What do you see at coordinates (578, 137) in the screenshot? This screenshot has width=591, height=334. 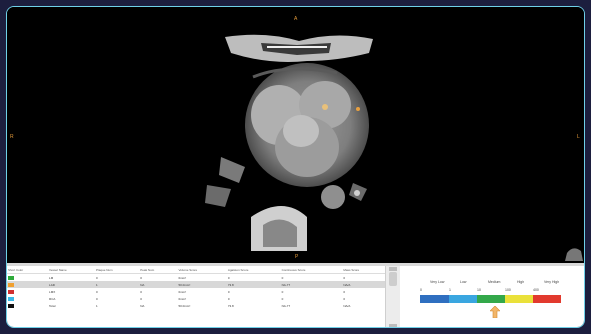 I see `orientation-right: L` at bounding box center [578, 137].